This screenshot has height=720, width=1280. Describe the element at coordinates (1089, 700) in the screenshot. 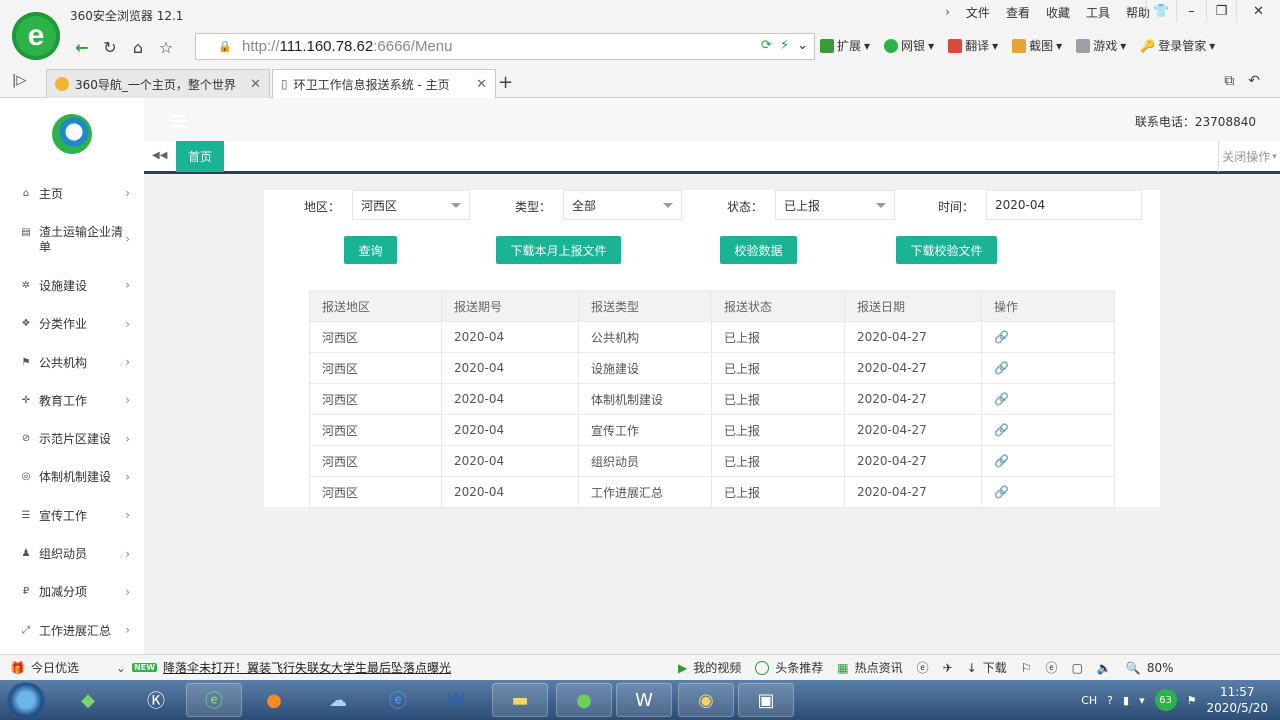

I see `ime-indicator: CH` at that location.